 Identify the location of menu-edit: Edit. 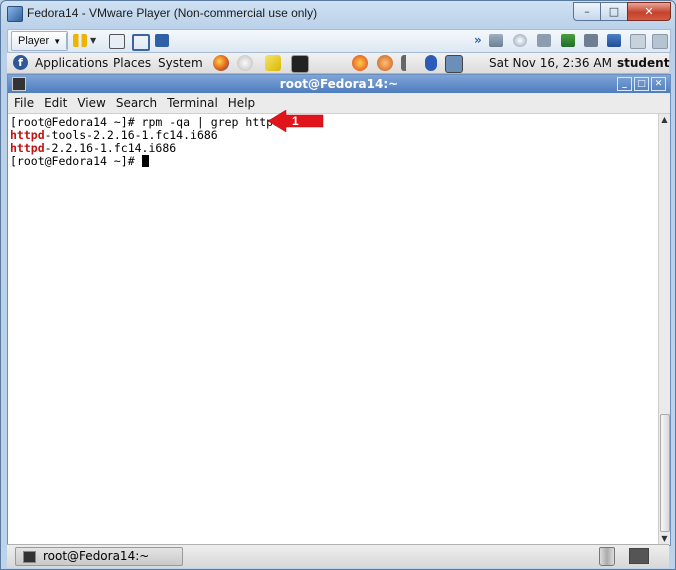
(55, 103).